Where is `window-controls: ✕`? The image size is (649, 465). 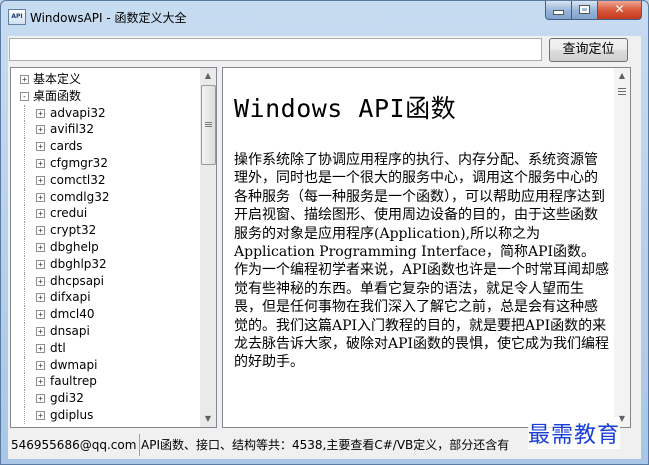
window-controls: ✕ is located at coordinates (593, 11).